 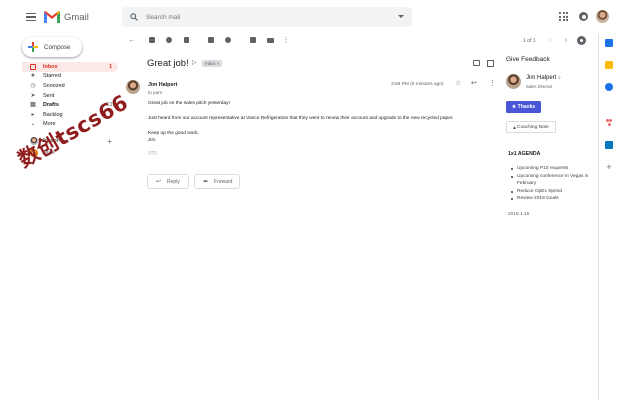 I want to click on gmail-logo: Gmail, so click(x=66, y=17).